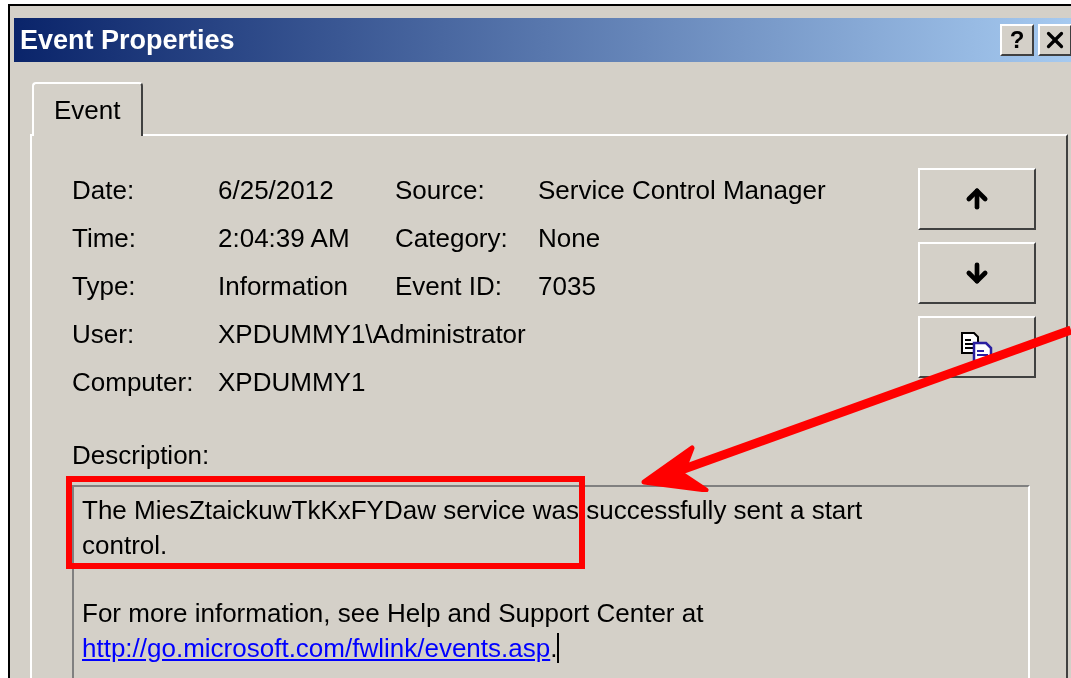 The width and height of the screenshot is (1071, 678). Describe the element at coordinates (104, 190) in the screenshot. I see `field-label: Date:` at that location.